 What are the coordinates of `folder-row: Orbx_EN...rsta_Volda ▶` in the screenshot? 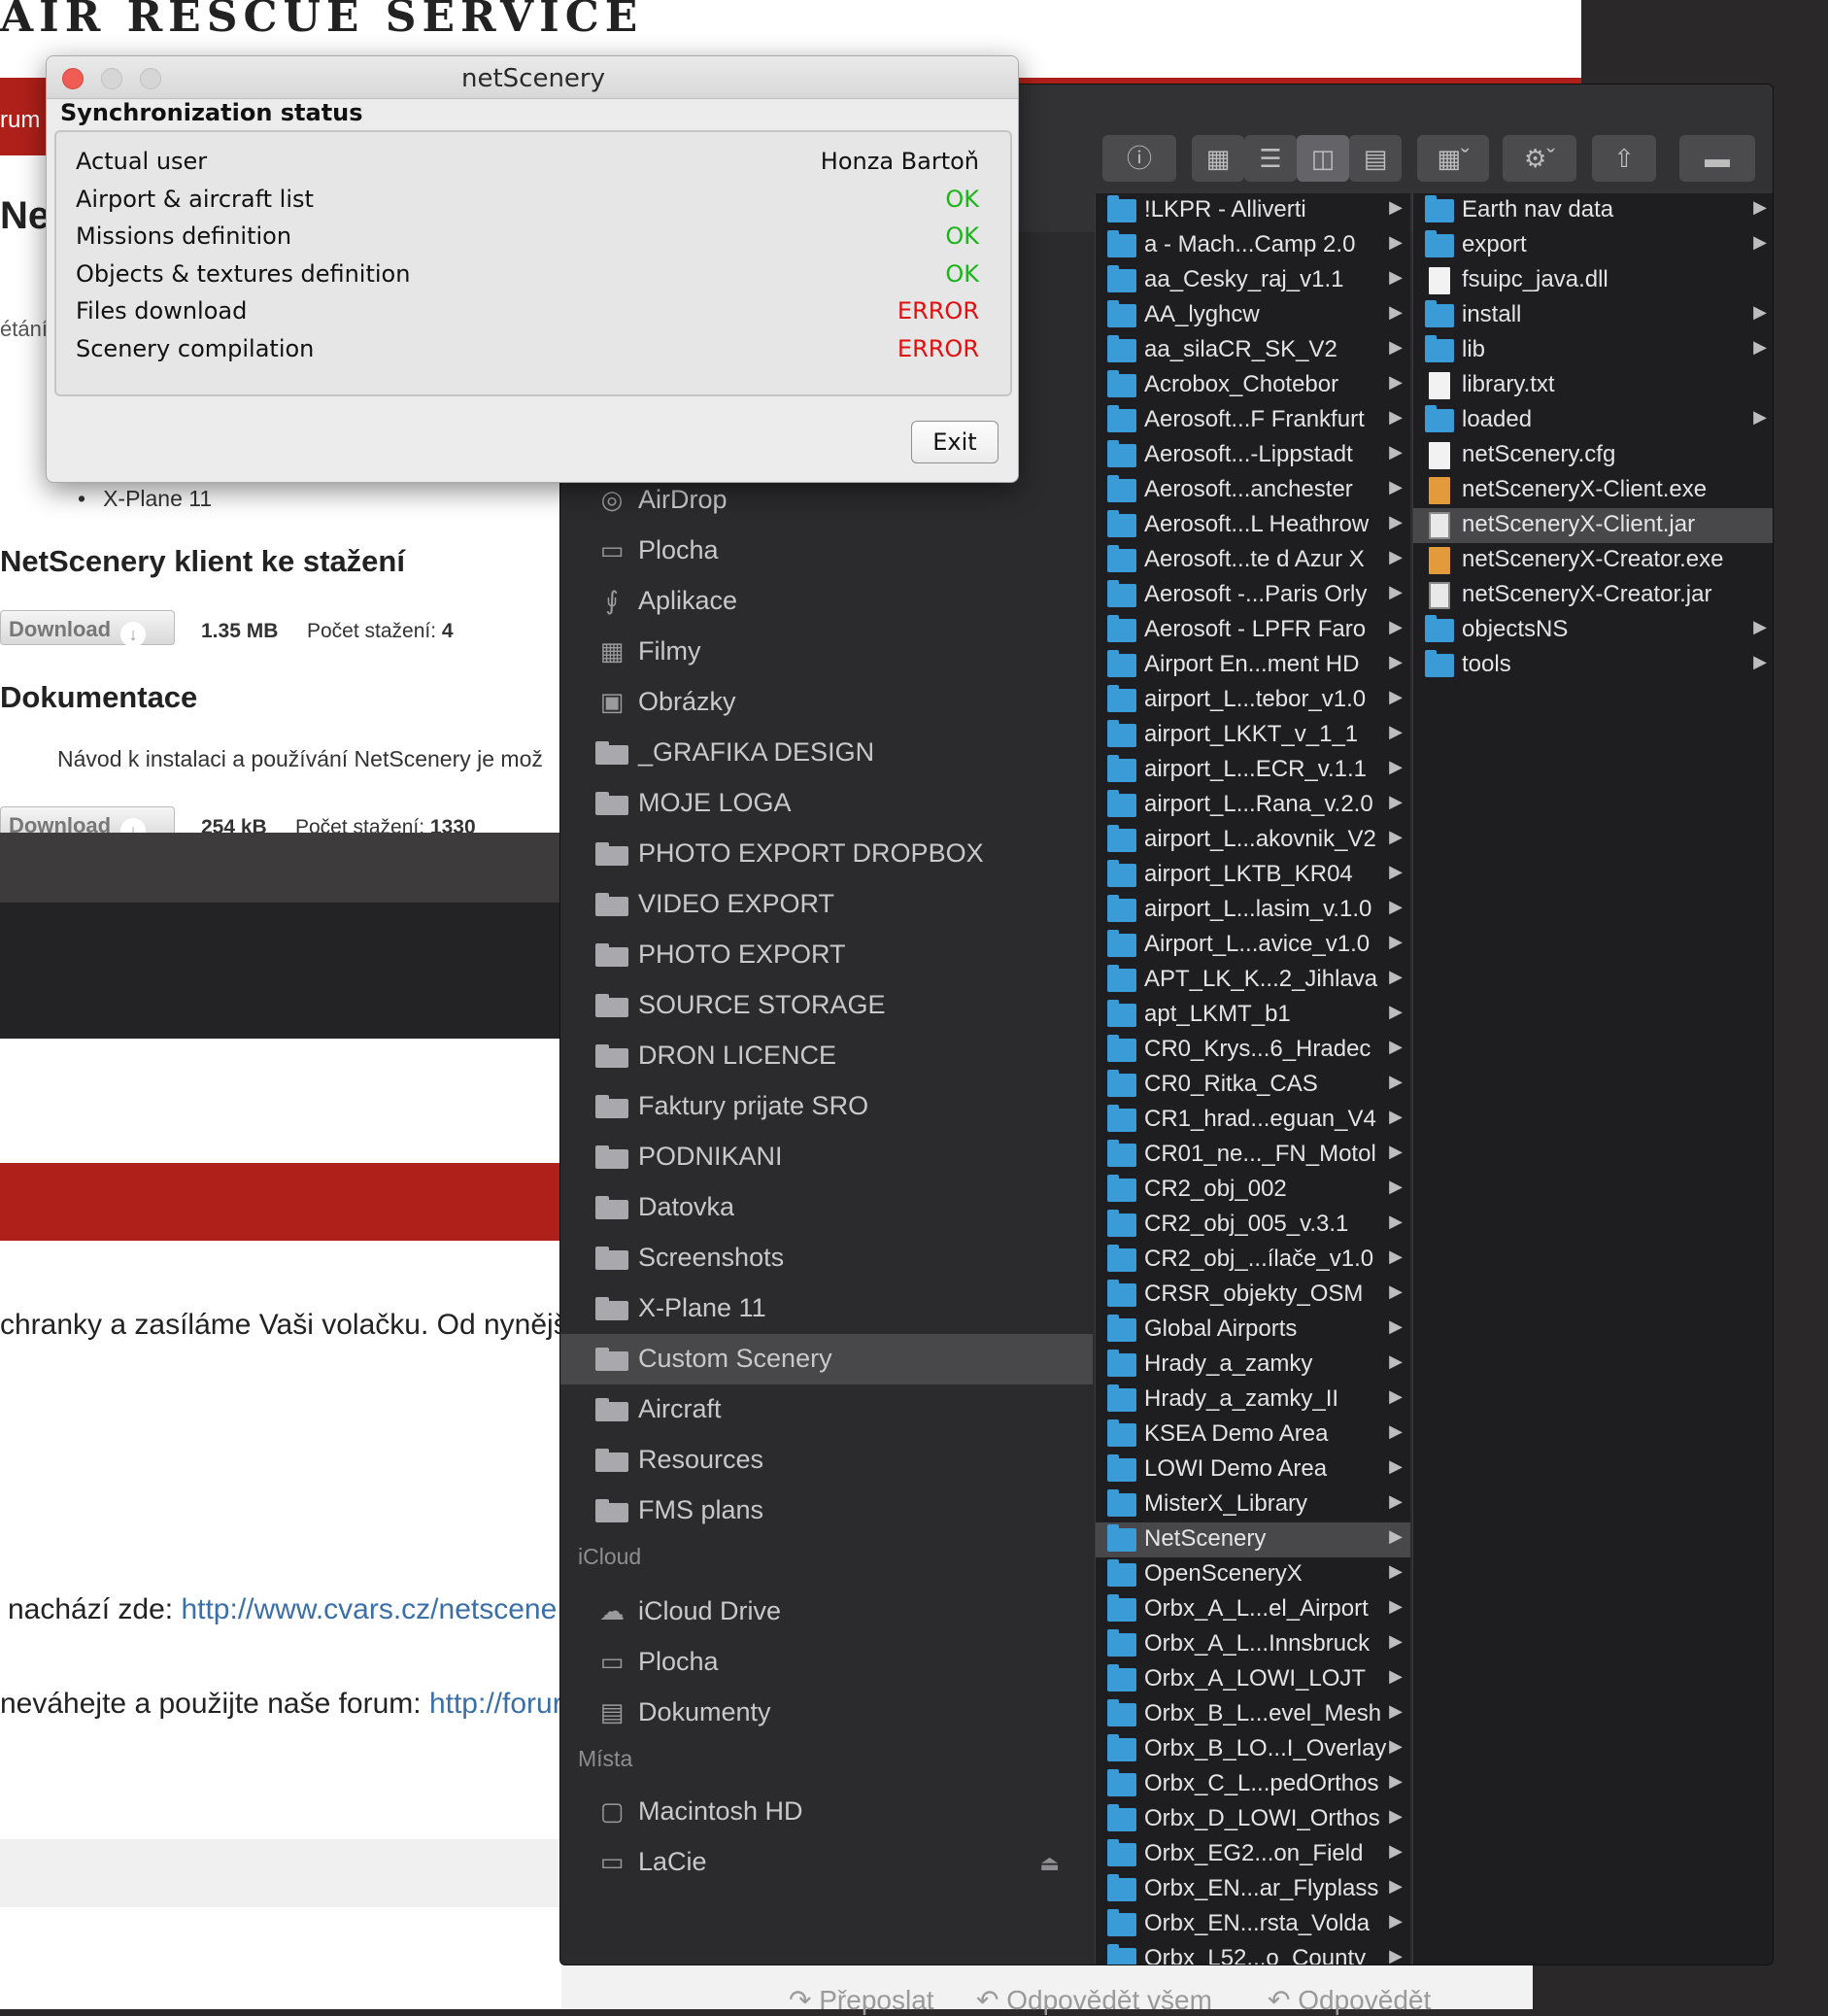 It's located at (1253, 1925).